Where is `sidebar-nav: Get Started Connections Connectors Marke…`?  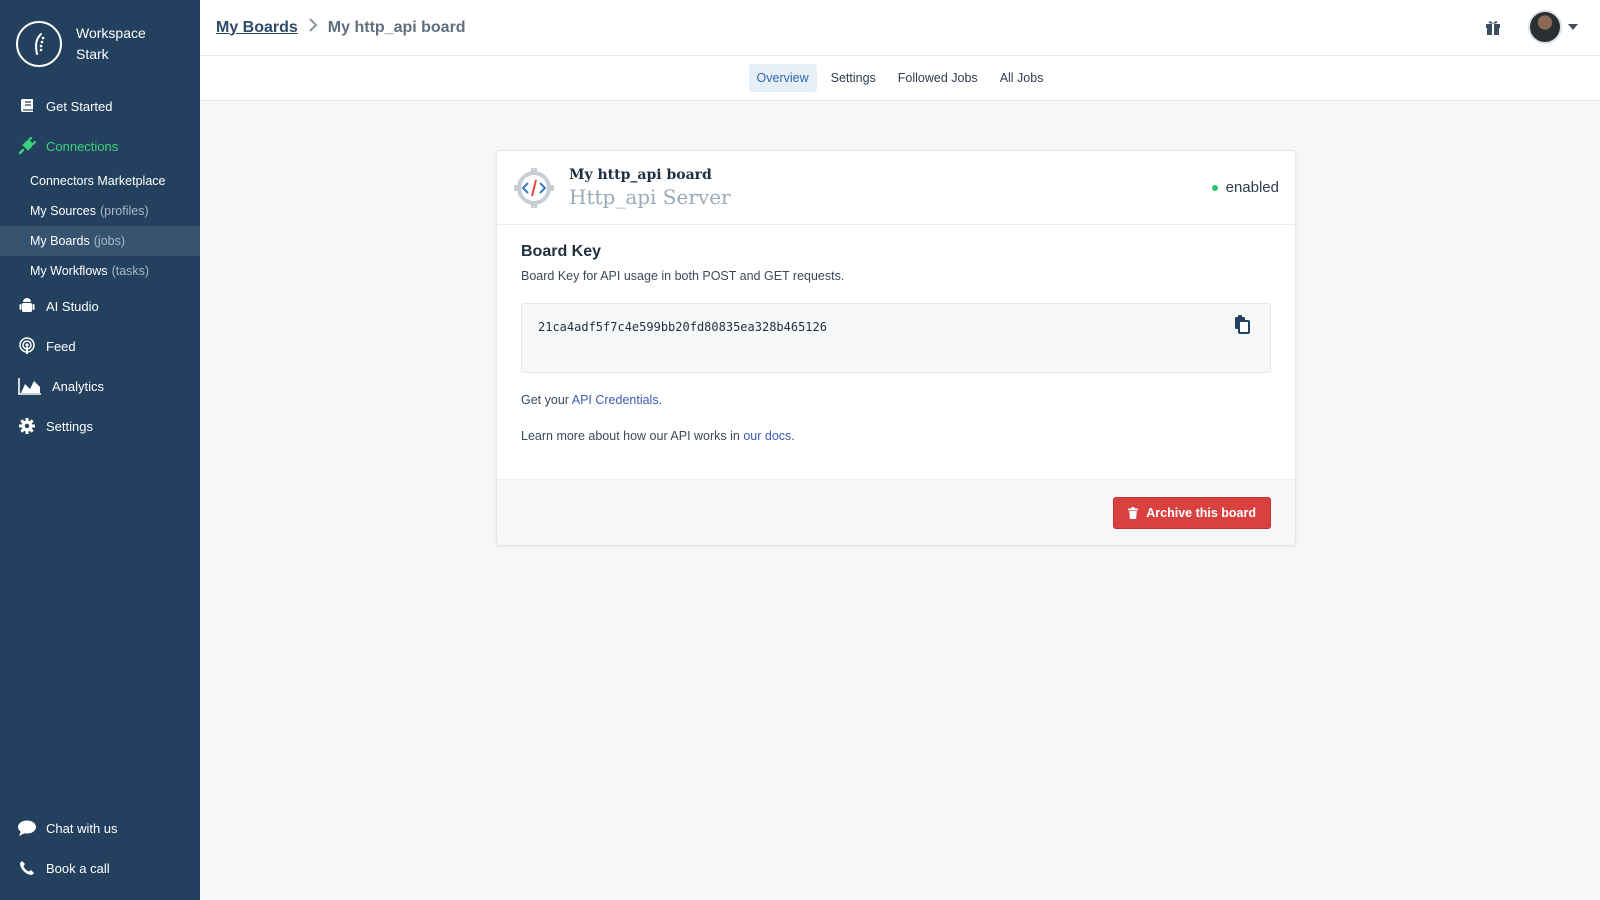
sidebar-nav: Get Started Connections Connectors Marke… is located at coordinates (100, 266).